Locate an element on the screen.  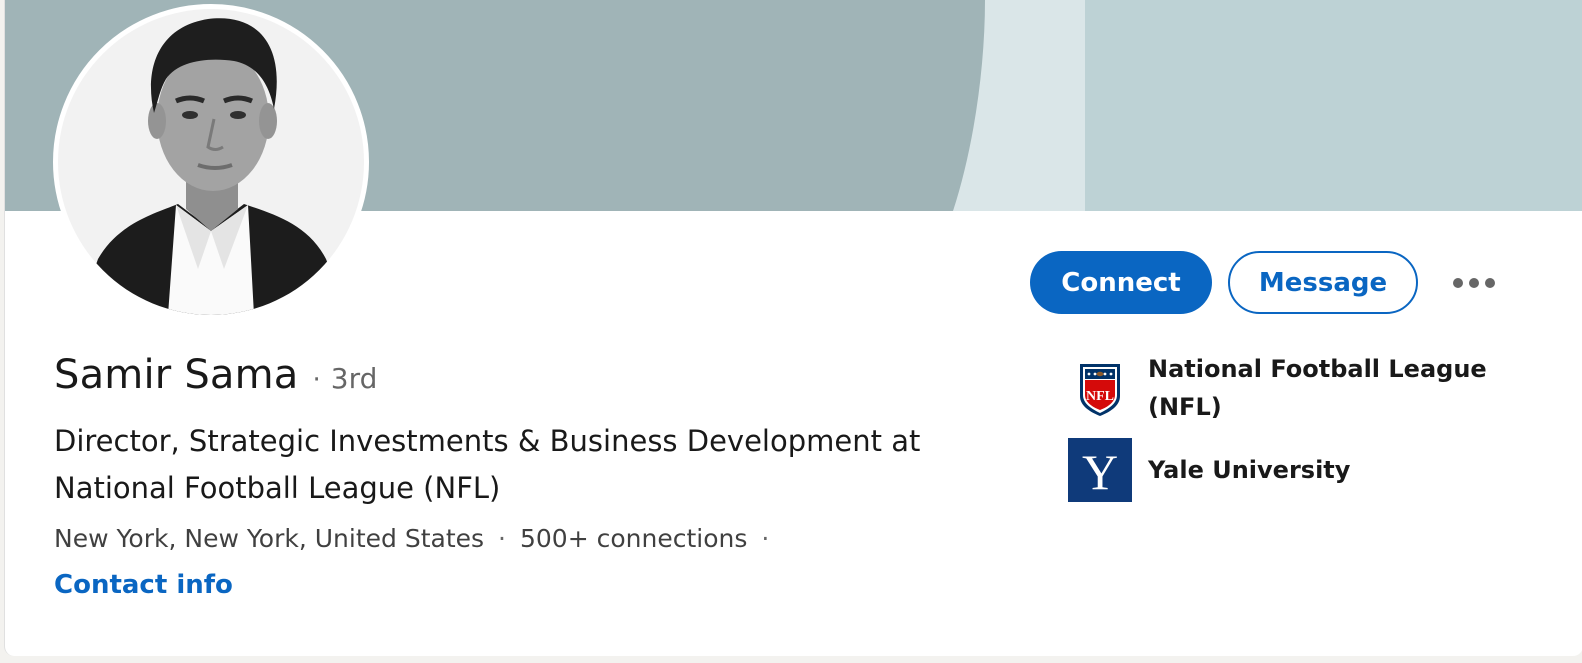
profile-name-row: Samir Sama · 3rd is located at coordinates (215, 375).